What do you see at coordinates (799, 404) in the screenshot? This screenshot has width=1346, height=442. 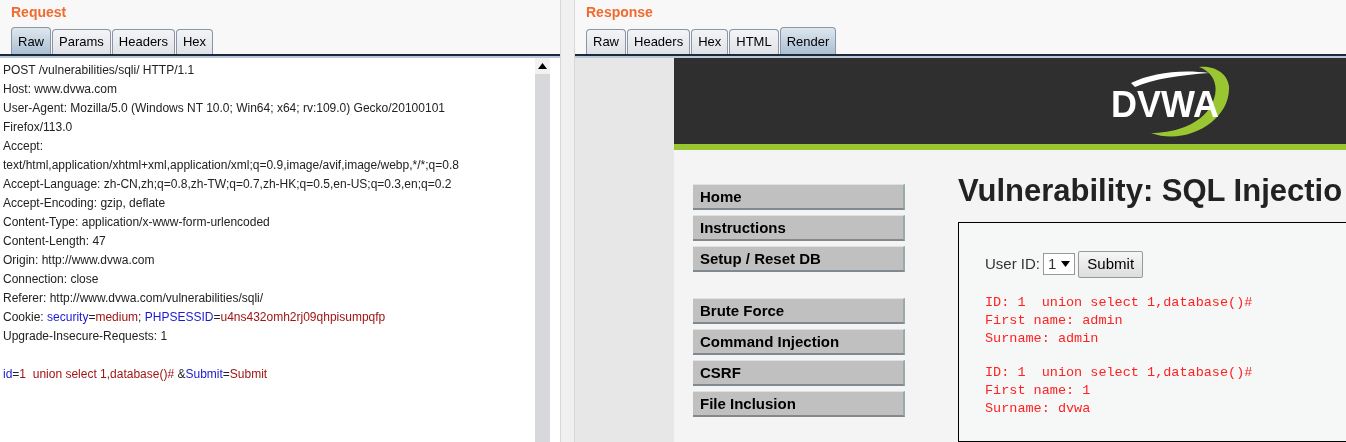 I see `menu-item: File Inclusion` at bounding box center [799, 404].